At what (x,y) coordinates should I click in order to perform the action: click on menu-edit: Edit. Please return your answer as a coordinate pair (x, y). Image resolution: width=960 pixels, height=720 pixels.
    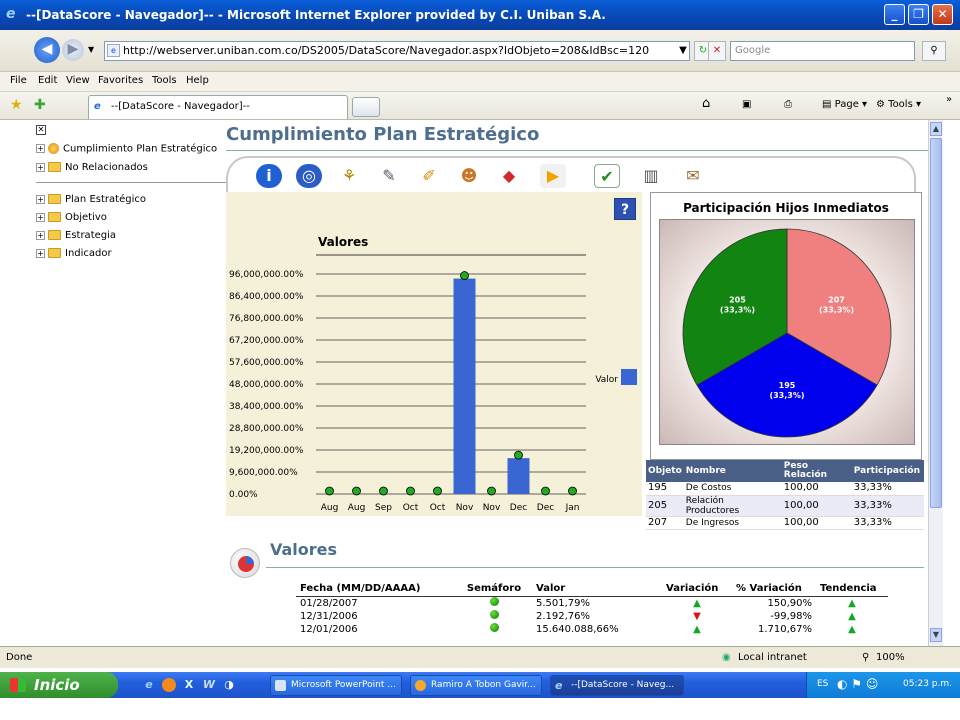
    Looking at the image, I should click on (47, 80).